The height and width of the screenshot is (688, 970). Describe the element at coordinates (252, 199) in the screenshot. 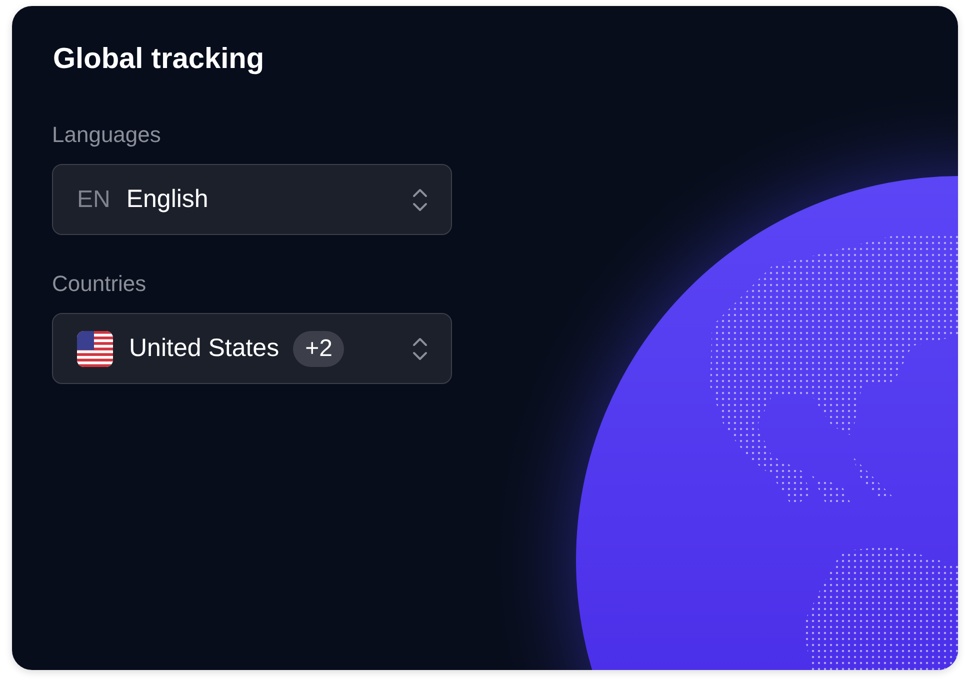

I see `language-select: EN English` at that location.